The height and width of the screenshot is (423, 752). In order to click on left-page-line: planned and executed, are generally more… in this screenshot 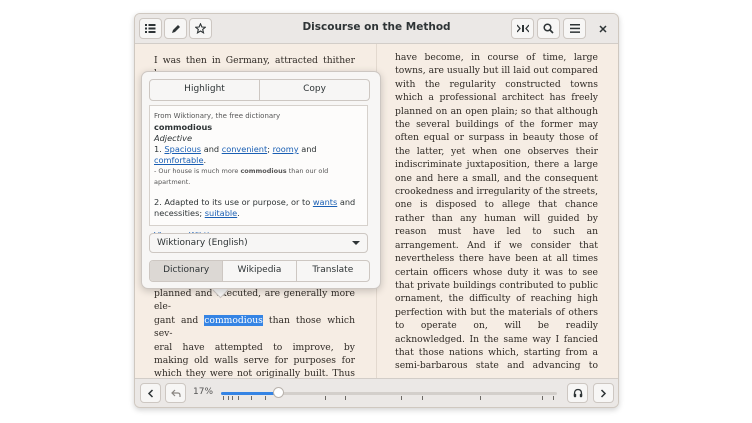, I will do `click(254, 300)`.